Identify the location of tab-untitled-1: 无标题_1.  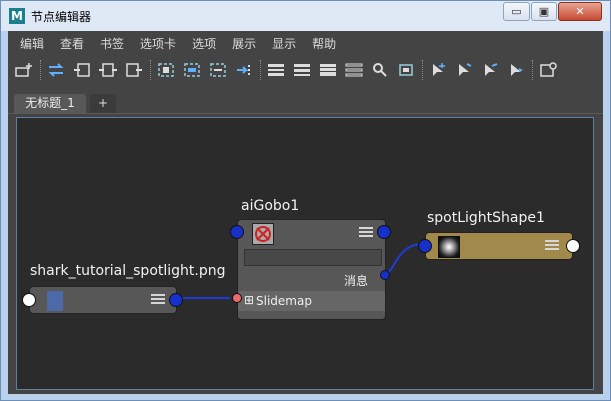
(50, 103).